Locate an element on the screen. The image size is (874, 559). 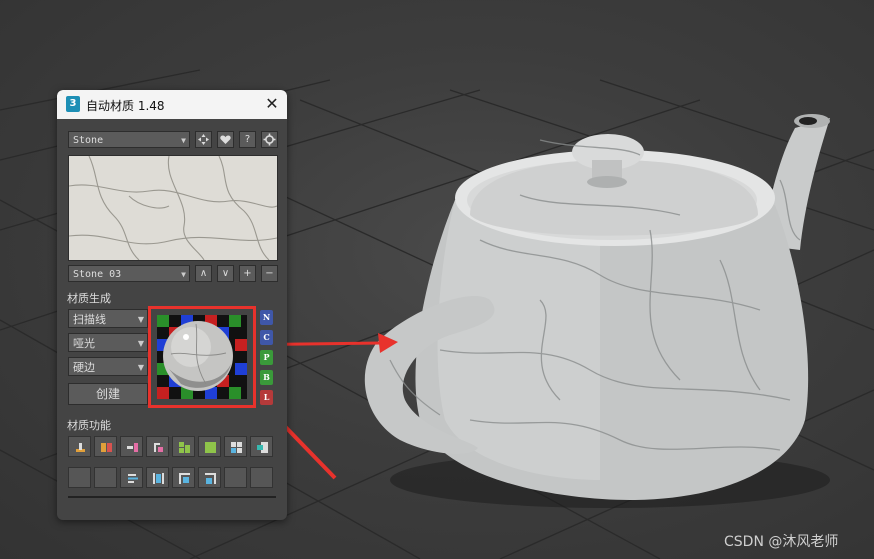
shading-value: 哑光 is located at coordinates (84, 343).